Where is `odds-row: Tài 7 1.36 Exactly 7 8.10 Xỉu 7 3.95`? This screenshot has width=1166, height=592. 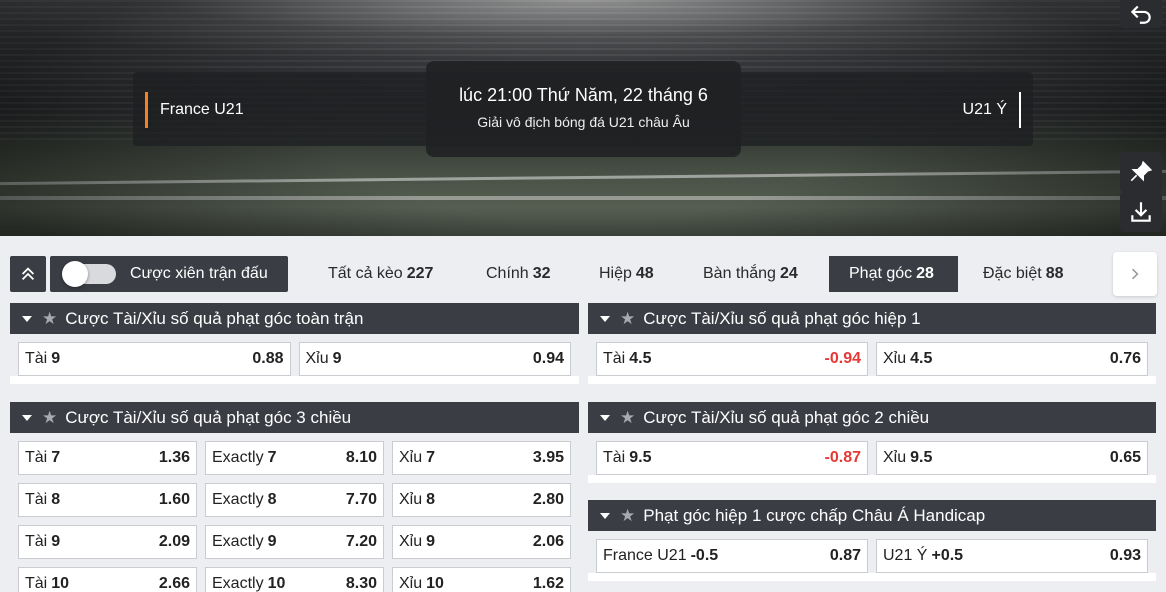
odds-row: Tài 7 1.36 Exactly 7 8.10 Xỉu 7 3.95 is located at coordinates (294, 458).